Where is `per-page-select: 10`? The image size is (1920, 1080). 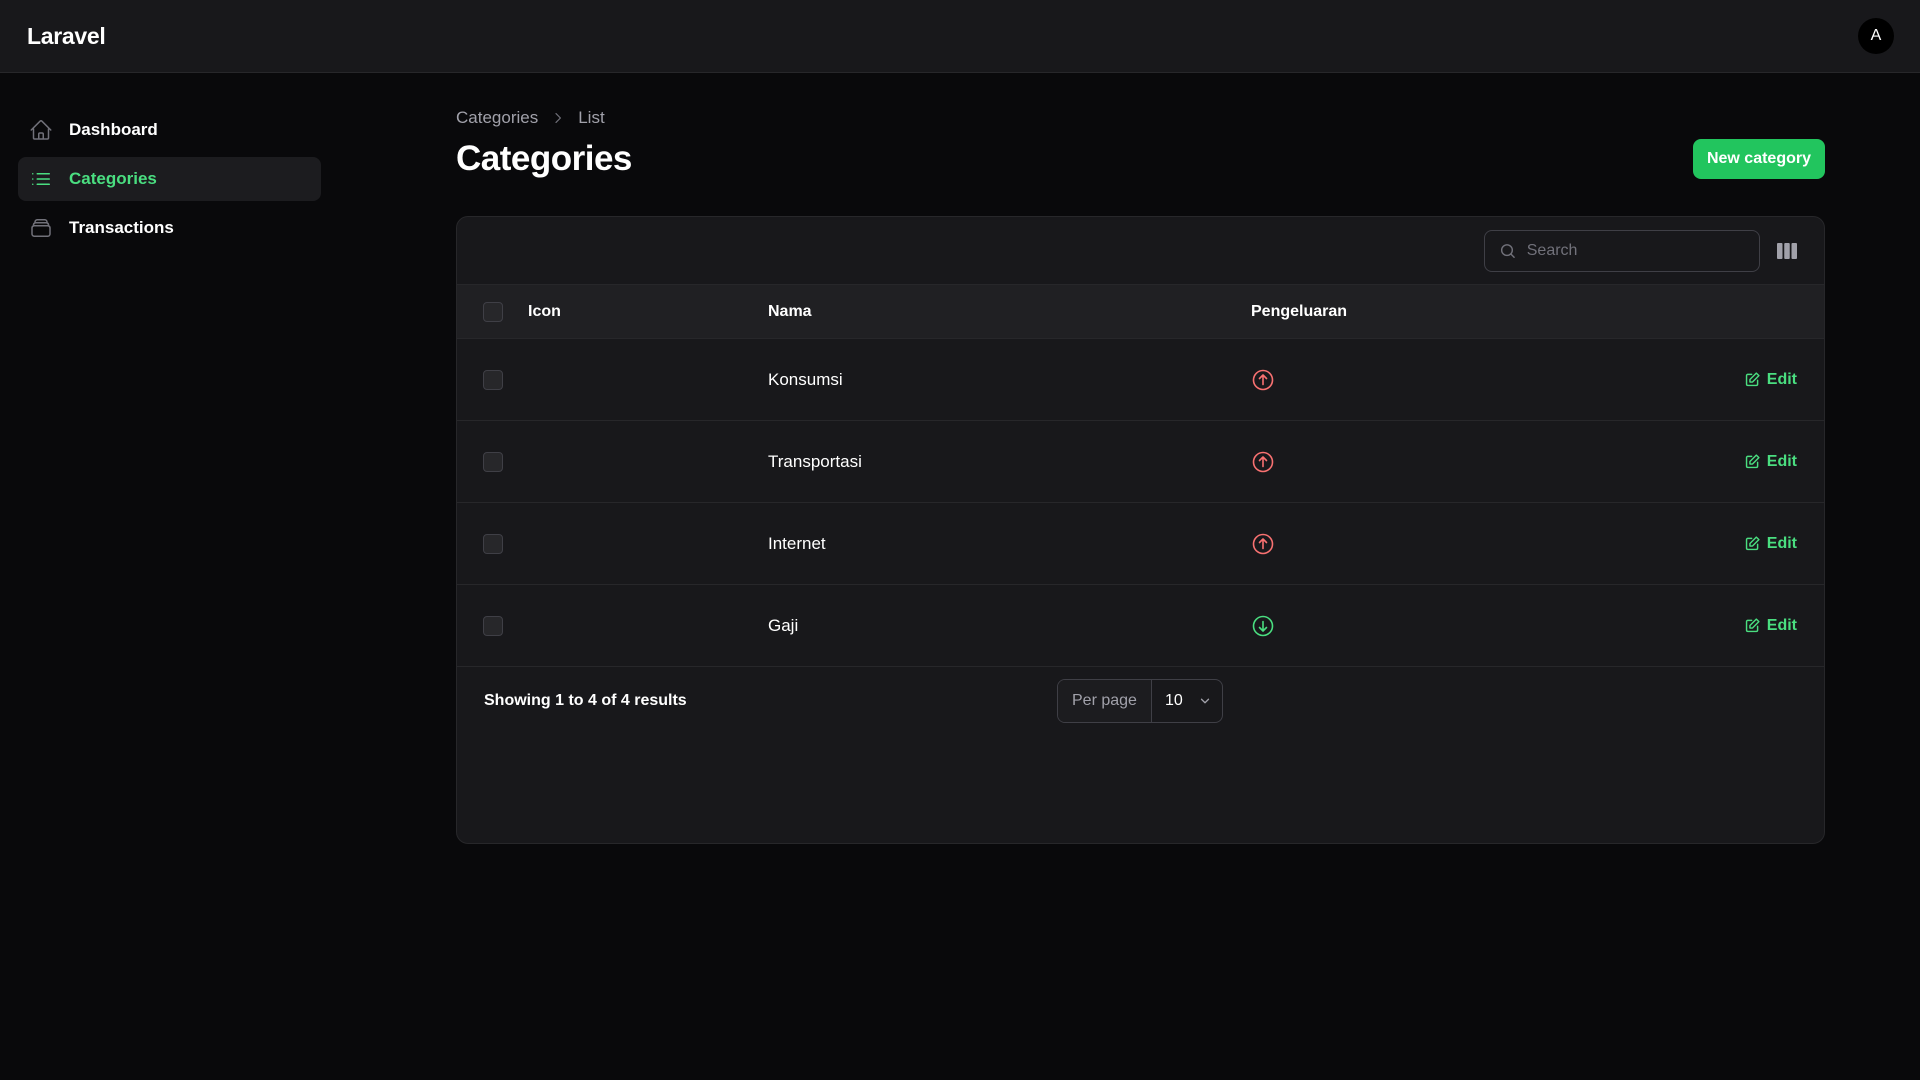 per-page-select: 10 is located at coordinates (1187, 701).